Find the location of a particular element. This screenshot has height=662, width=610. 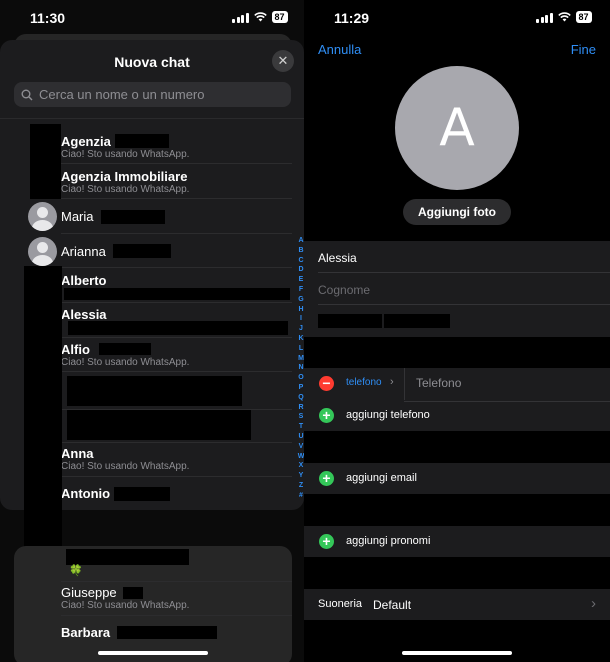

sheet-title: Nuova chat is located at coordinates (152, 62).